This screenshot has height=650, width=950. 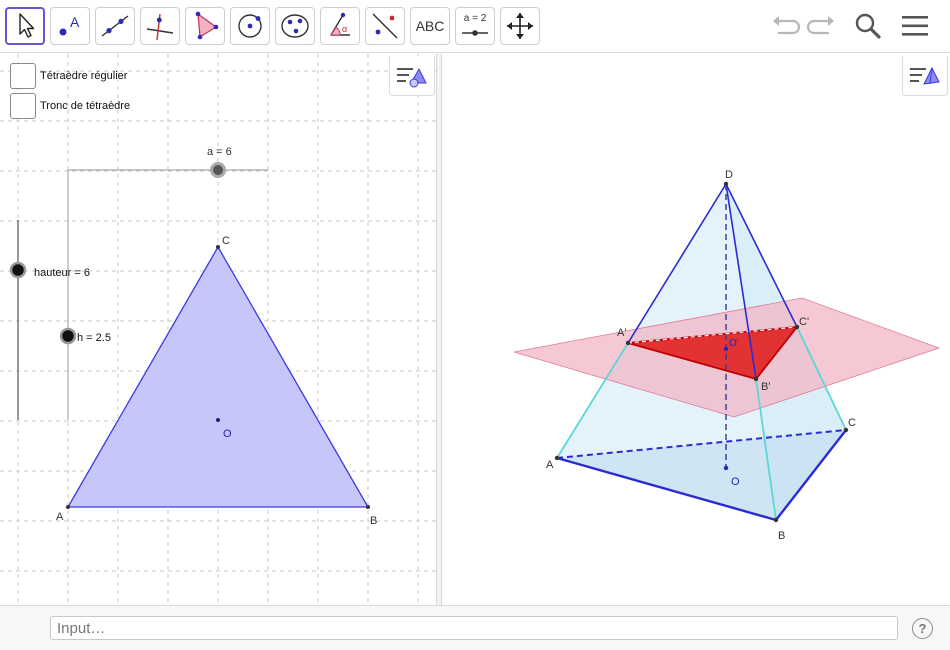 What do you see at coordinates (781, 536) in the screenshot?
I see `label-b-3d: B` at bounding box center [781, 536].